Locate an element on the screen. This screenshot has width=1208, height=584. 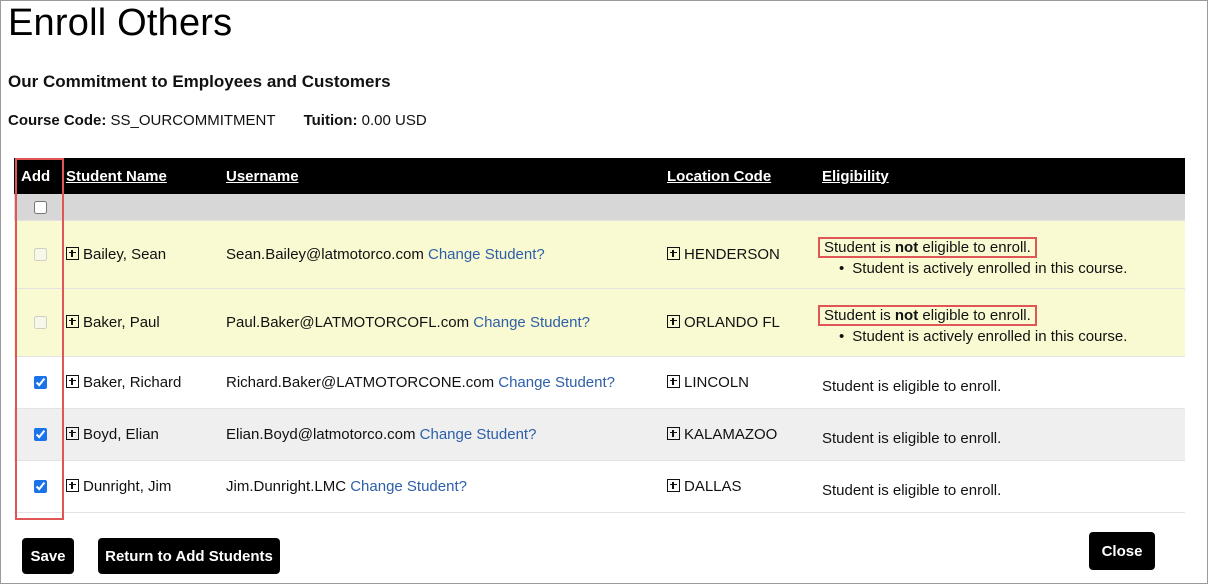
header-eligibility: Eligibility is located at coordinates (1003, 176).